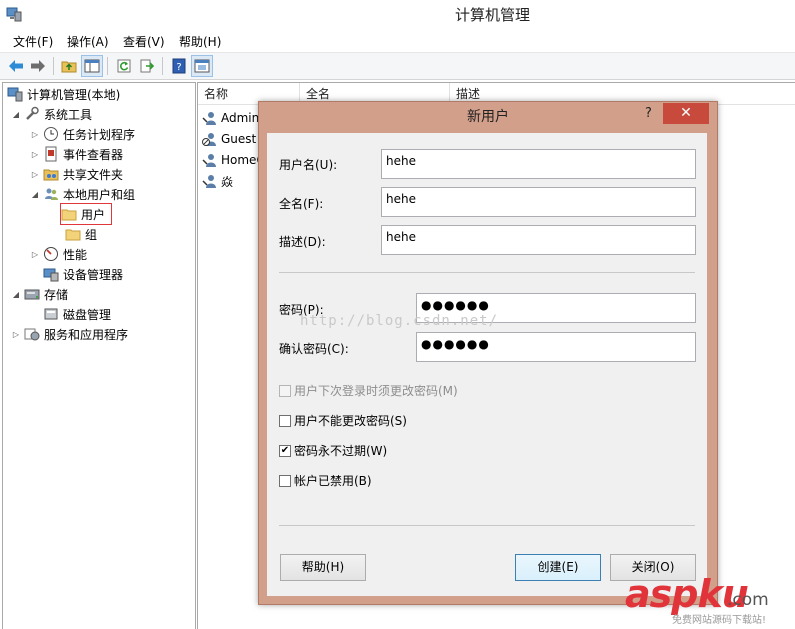 The image size is (795, 629). What do you see at coordinates (93, 154) in the screenshot?
I see `tree-label: 事件查看器` at bounding box center [93, 154].